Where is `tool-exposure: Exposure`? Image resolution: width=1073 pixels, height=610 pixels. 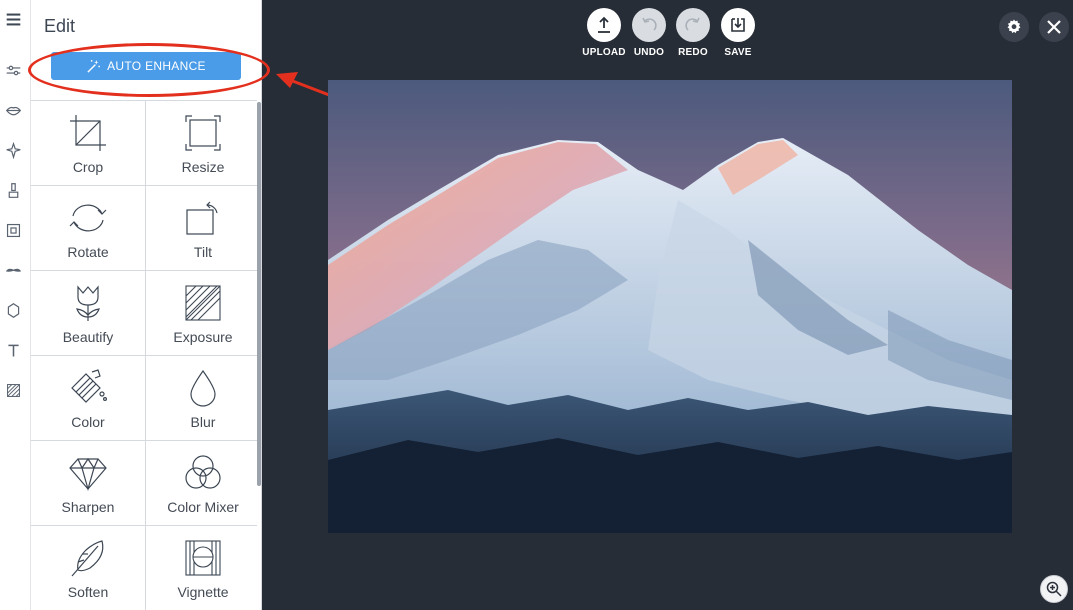
tool-exposure: Exposure is located at coordinates (201, 313).